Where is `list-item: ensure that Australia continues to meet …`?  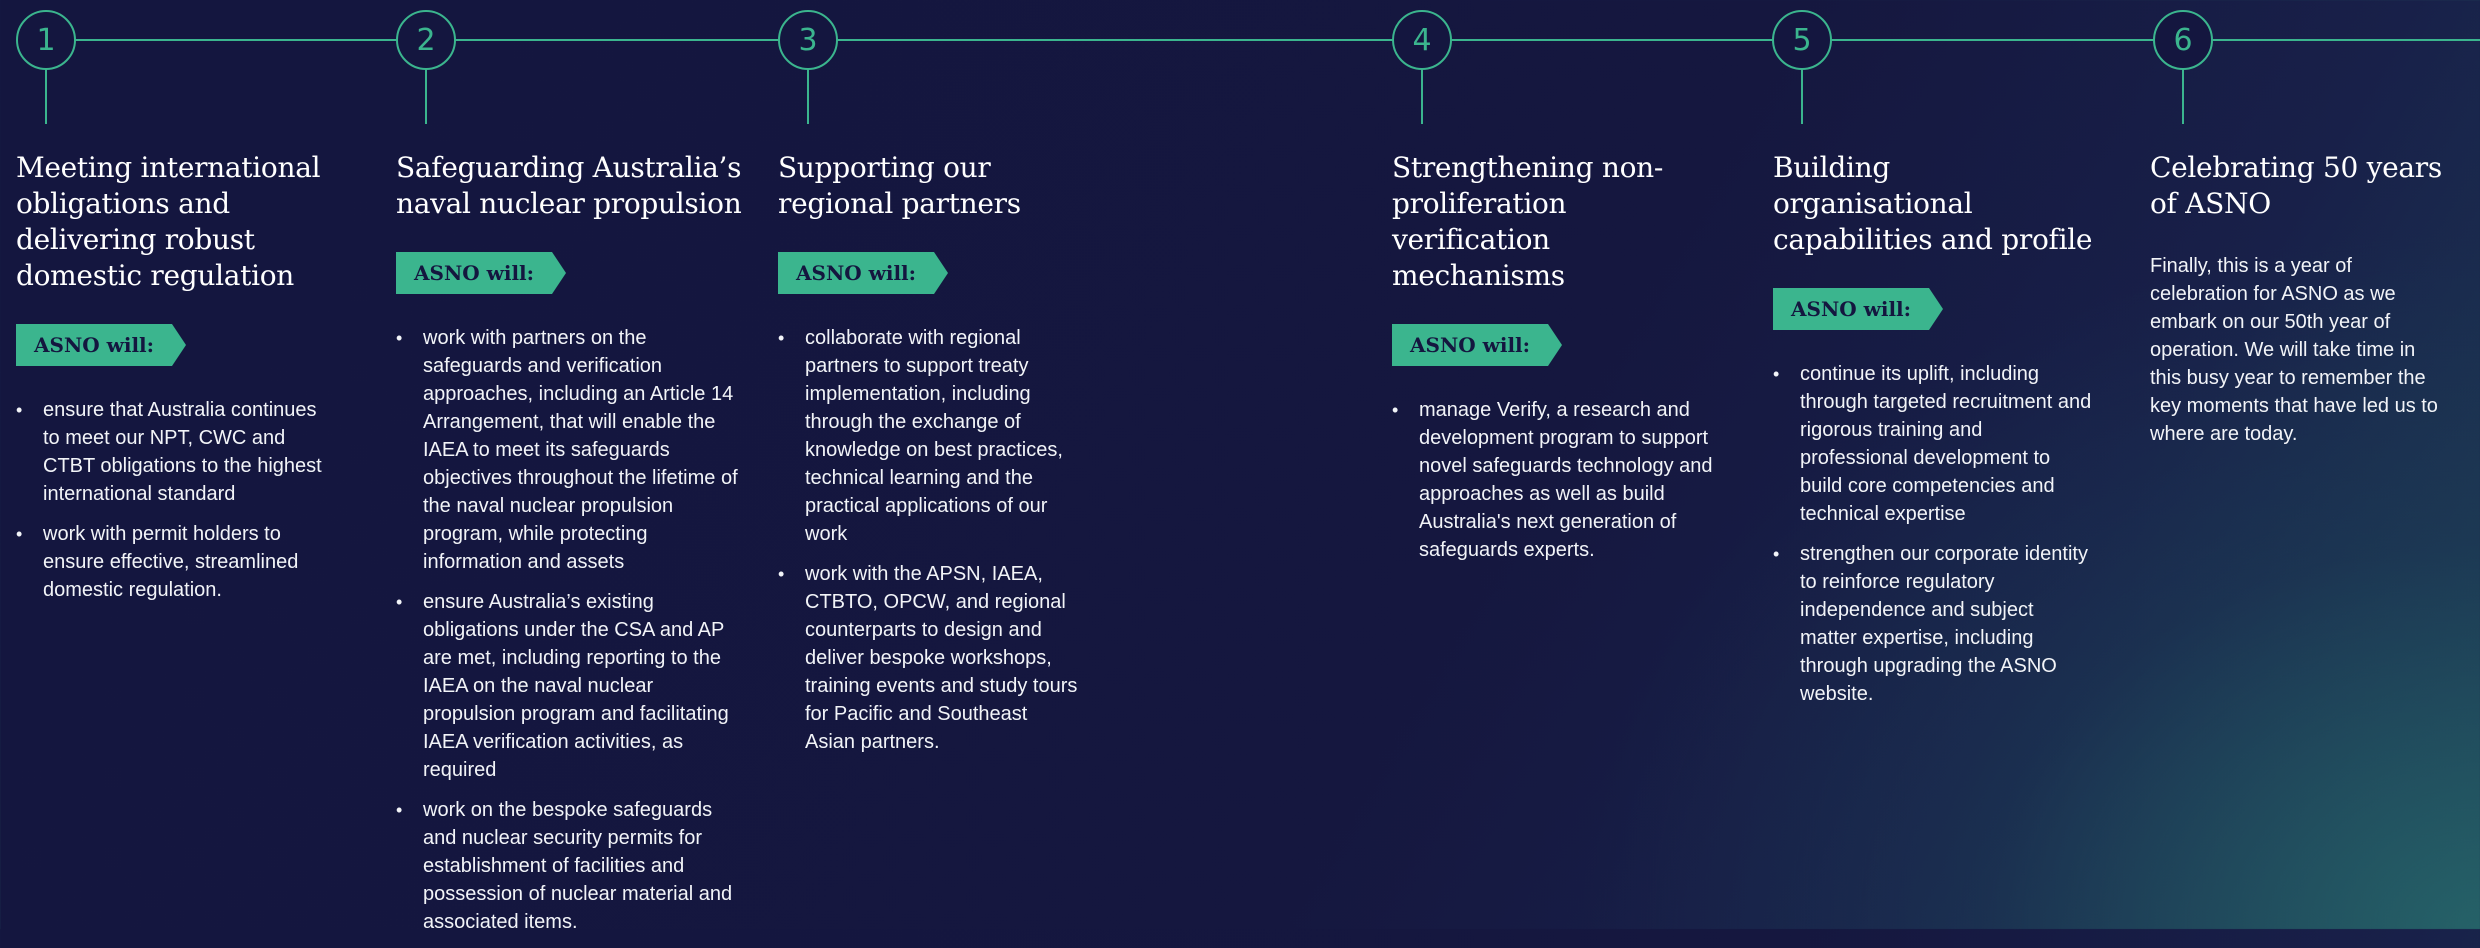
list-item: ensure that Australia continues to meet … is located at coordinates (171, 452).